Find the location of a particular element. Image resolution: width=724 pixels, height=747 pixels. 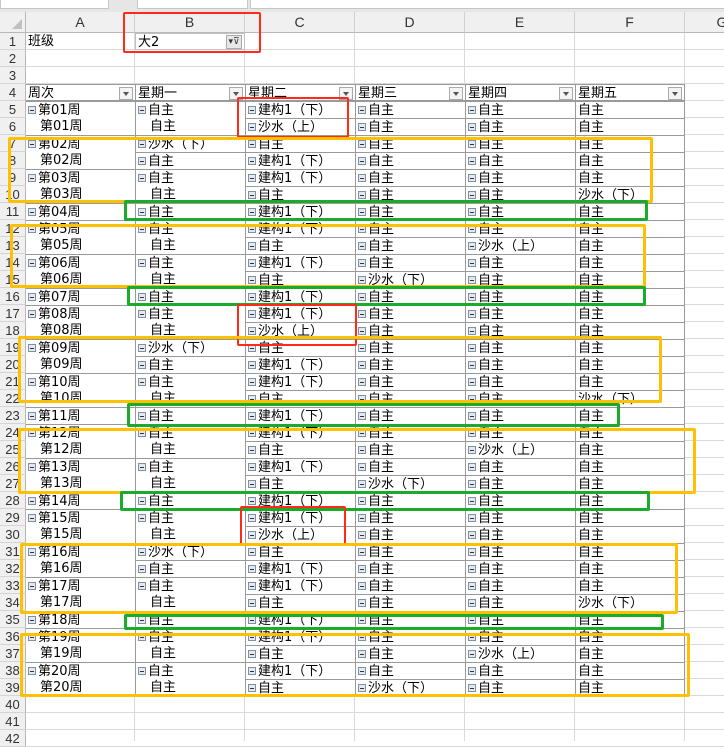

row-header: 12 is located at coordinates (13, 228).